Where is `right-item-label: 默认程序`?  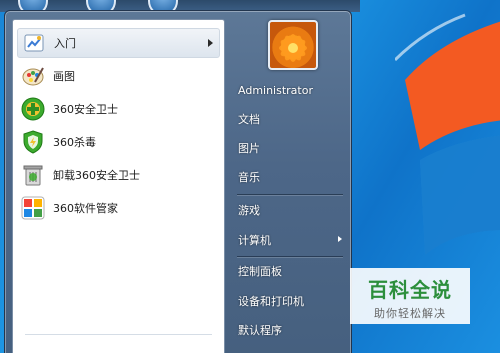 right-item-label: 默认程序 is located at coordinates (260, 330).